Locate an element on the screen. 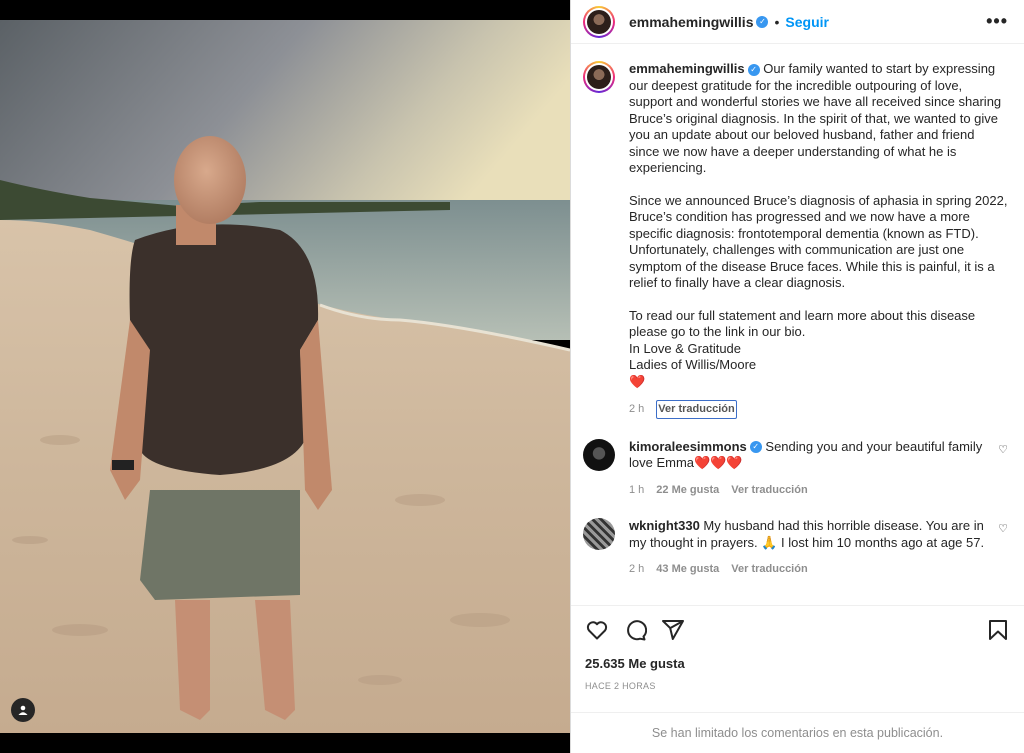  comment-likes: 43 Me gusta is located at coordinates (687, 569).